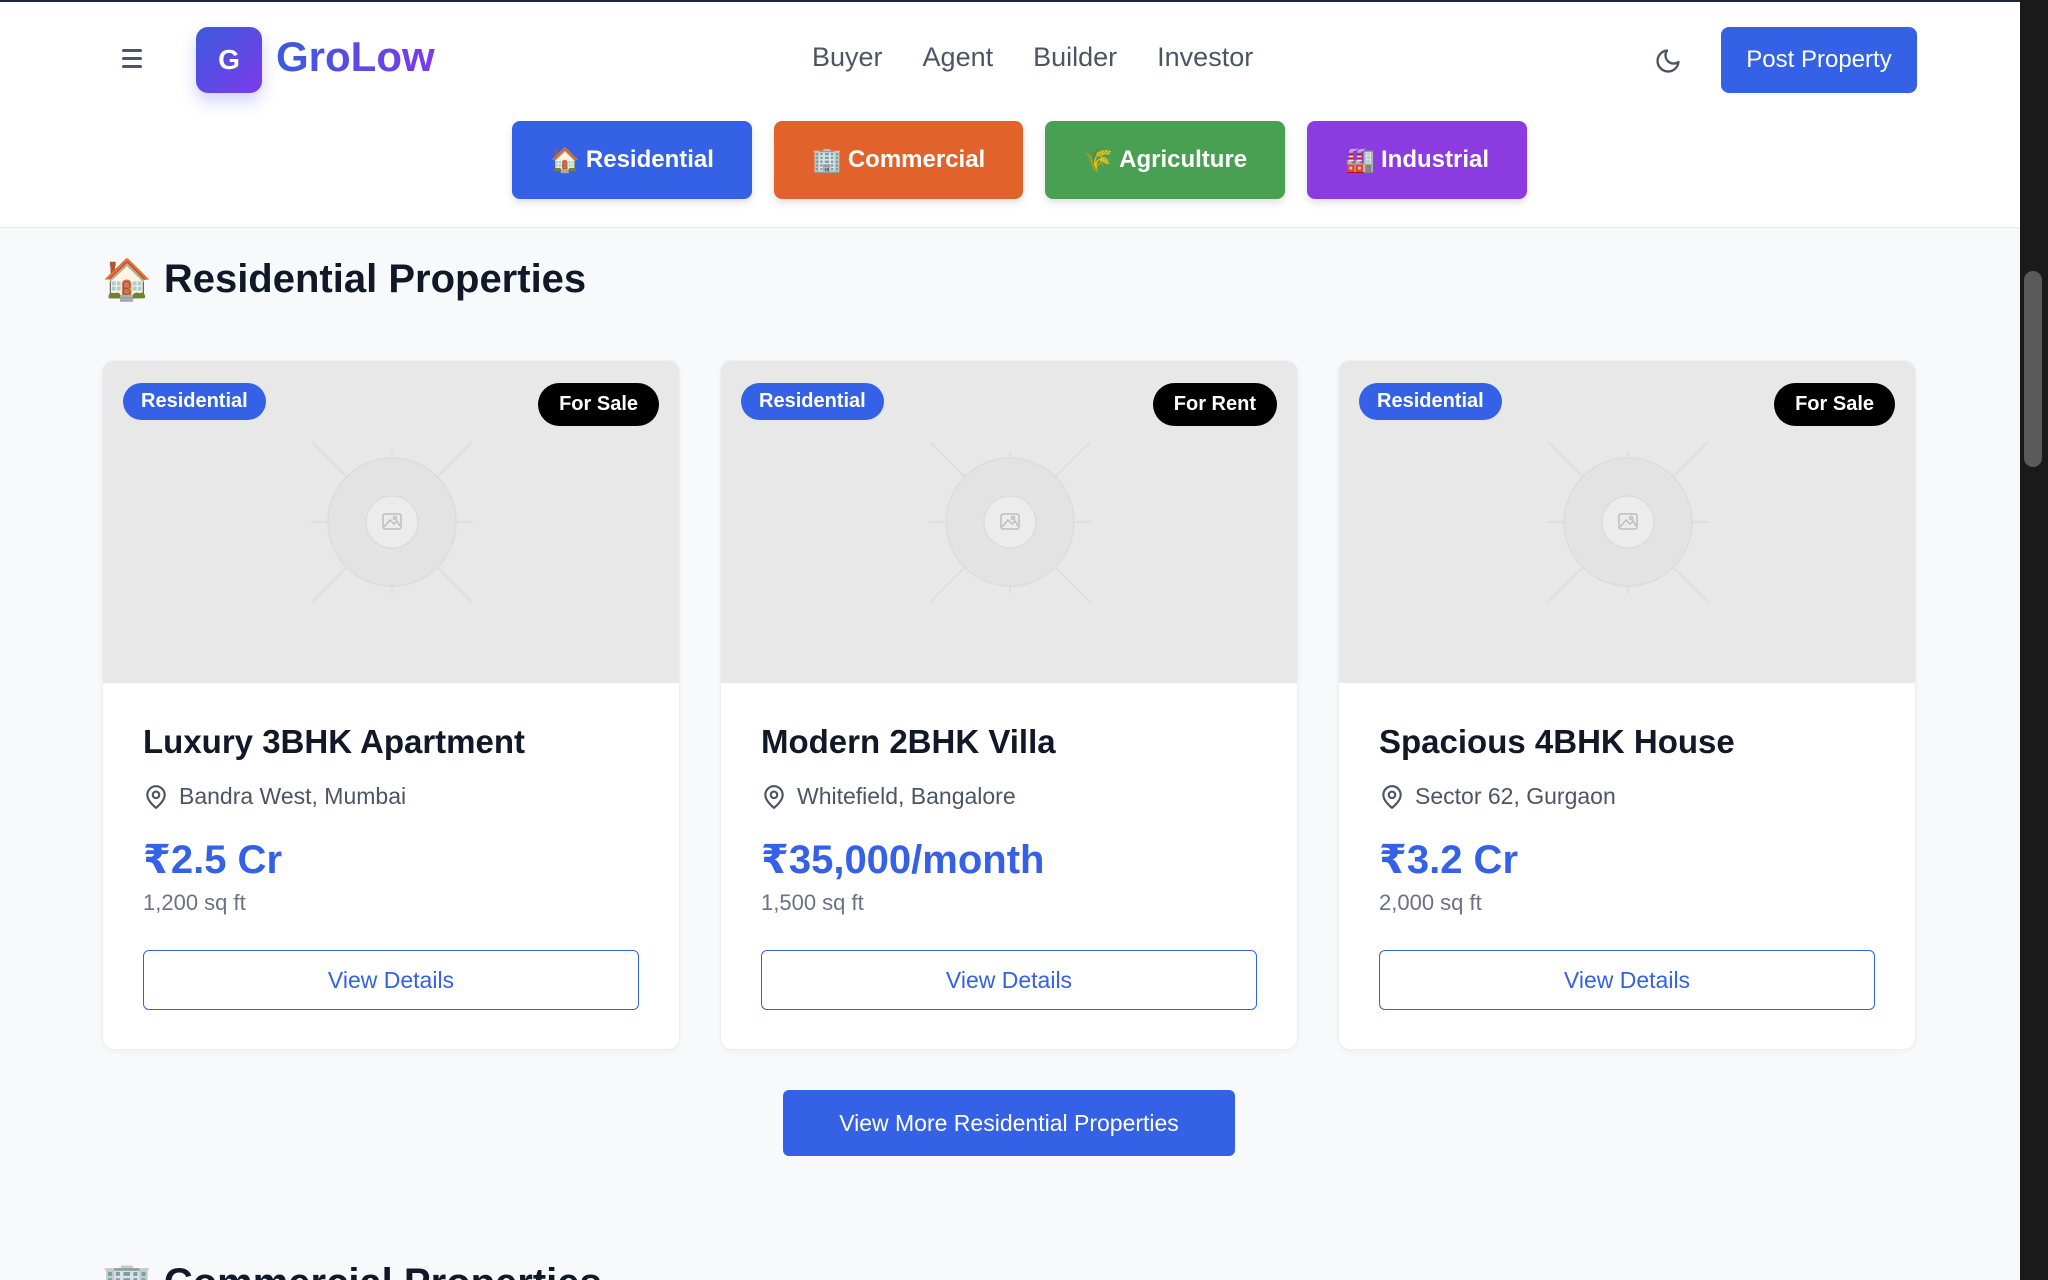 This screenshot has height=1280, width=2048. I want to click on window-top-border, so click(1010, 1).